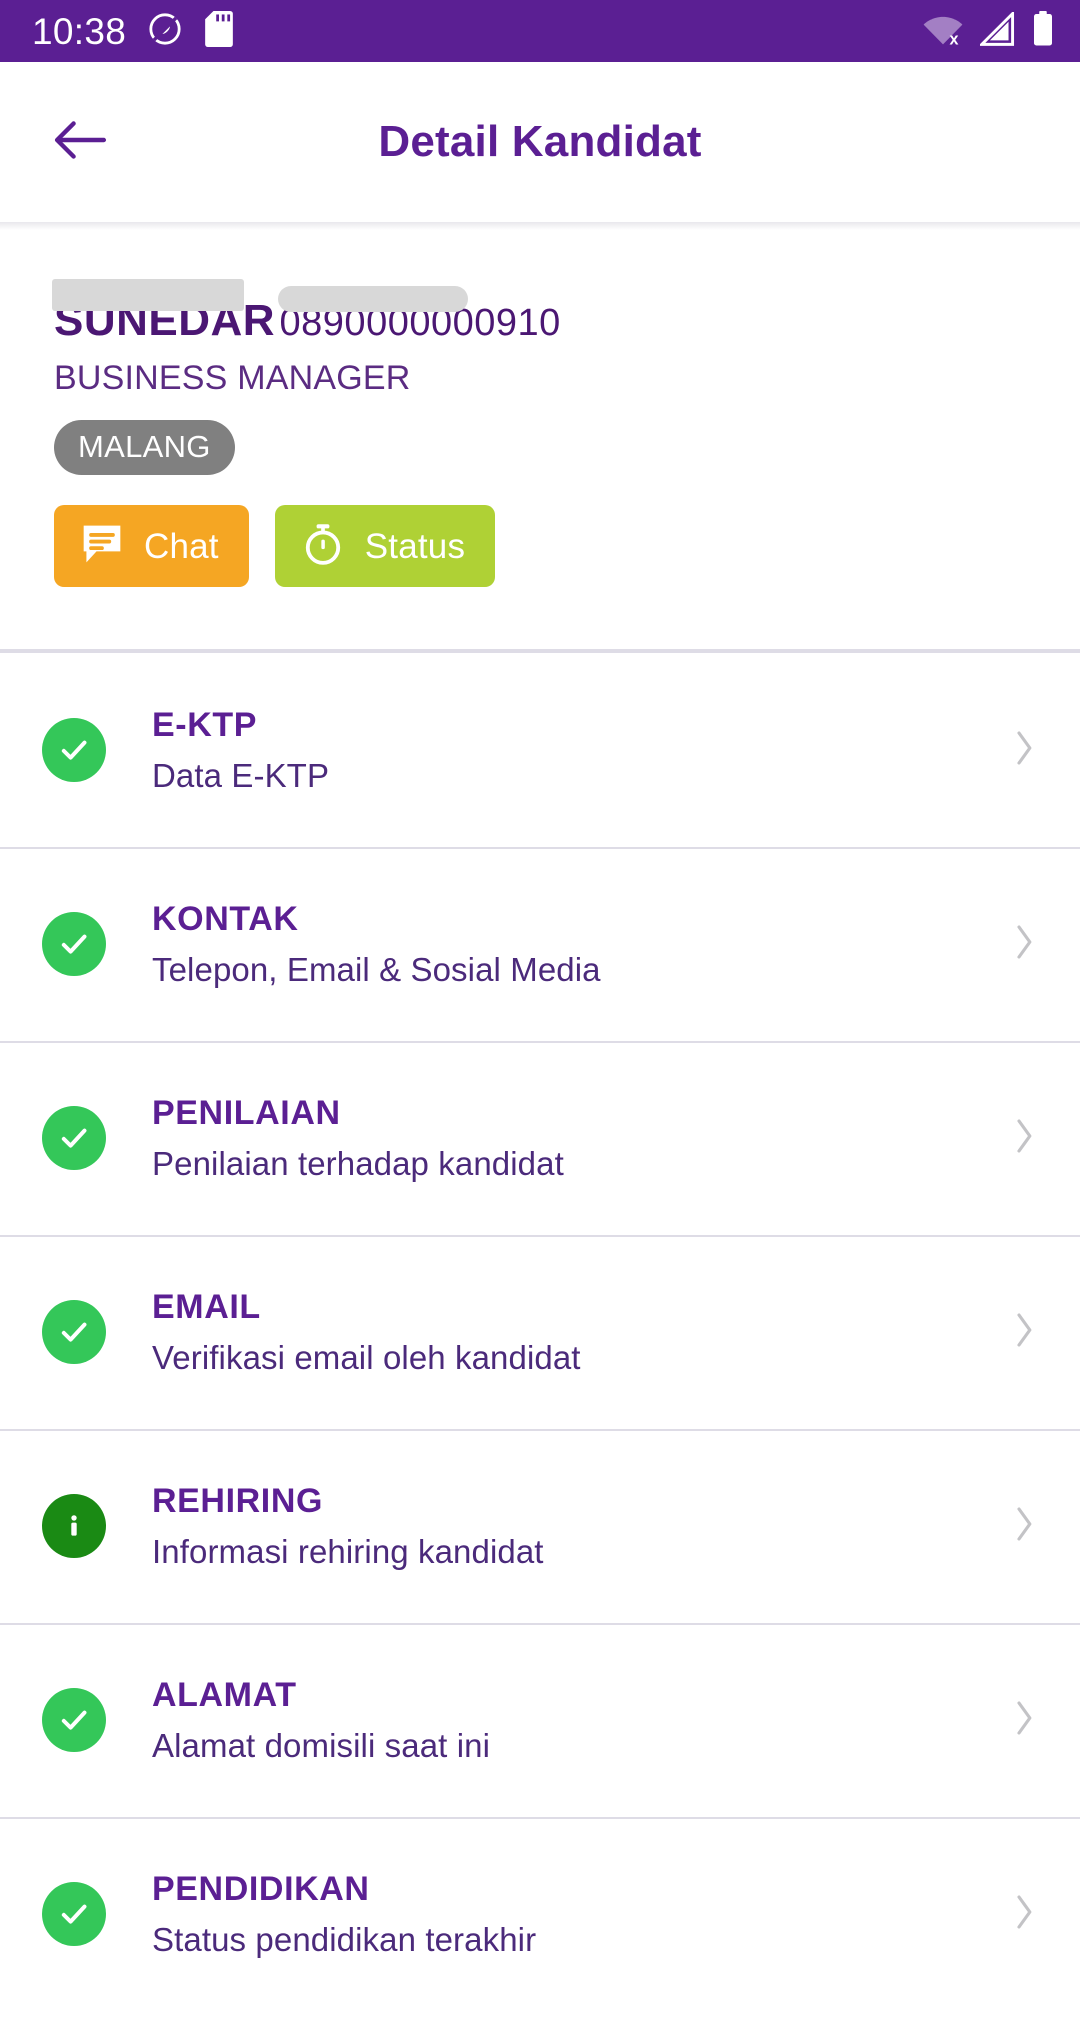 Image resolution: width=1080 pixels, height=2029 pixels. What do you see at coordinates (572, 1914) in the screenshot?
I see `list-item-text: PENDIDIKAN Status pendidikan terakhir` at bounding box center [572, 1914].